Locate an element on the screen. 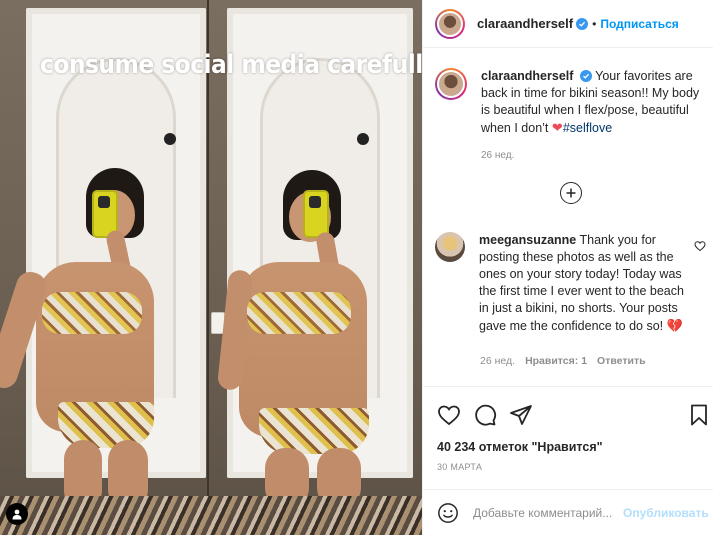 This screenshot has height=535, width=713. tag-button is located at coordinates (17, 514).